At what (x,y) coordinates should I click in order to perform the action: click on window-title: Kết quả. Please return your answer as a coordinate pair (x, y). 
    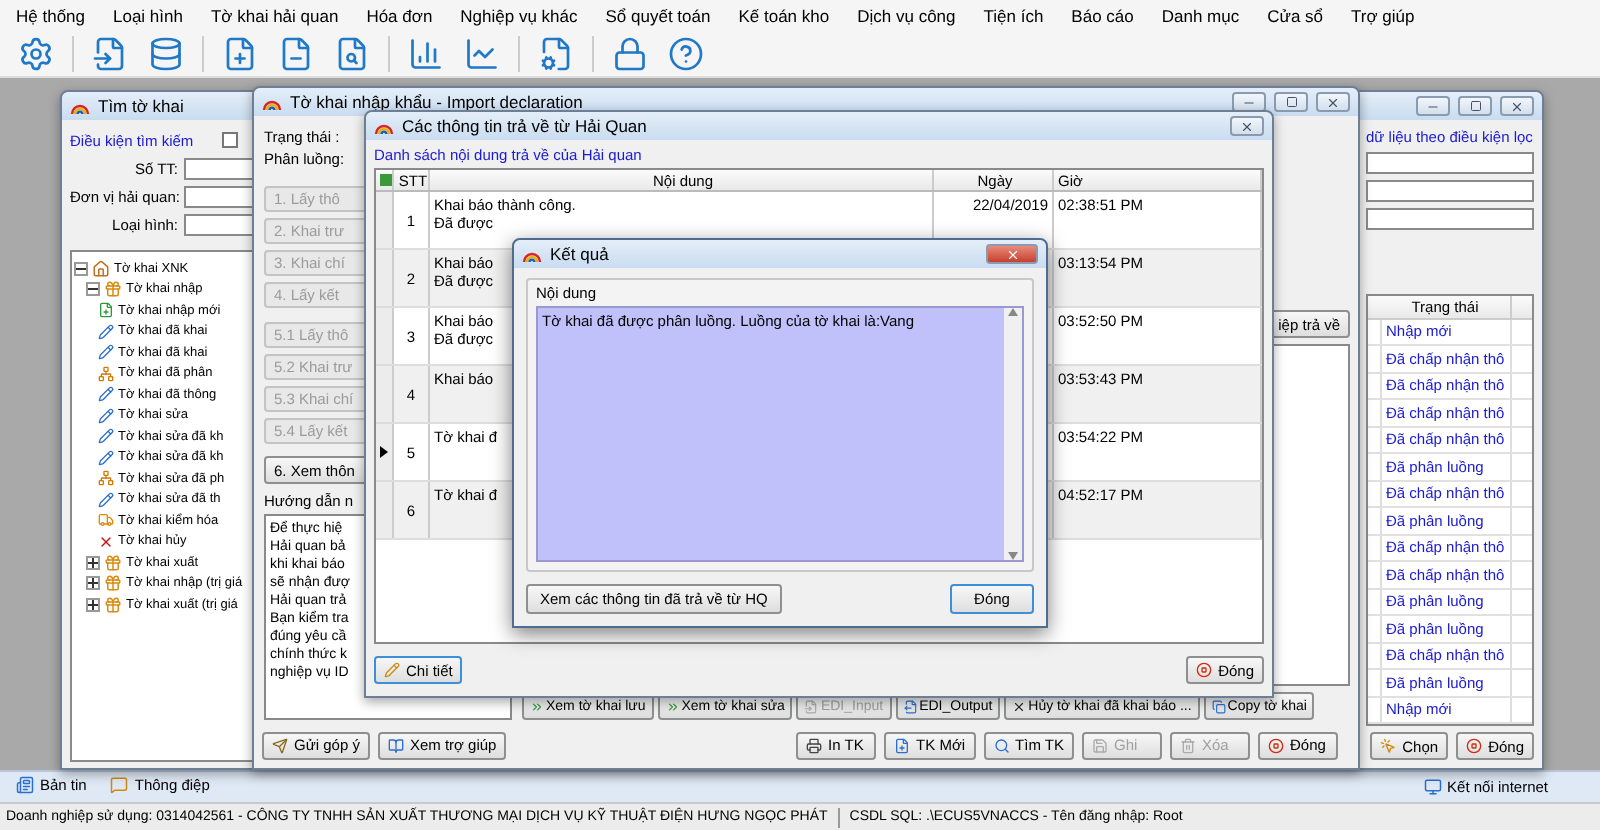
    Looking at the image, I should click on (579, 254).